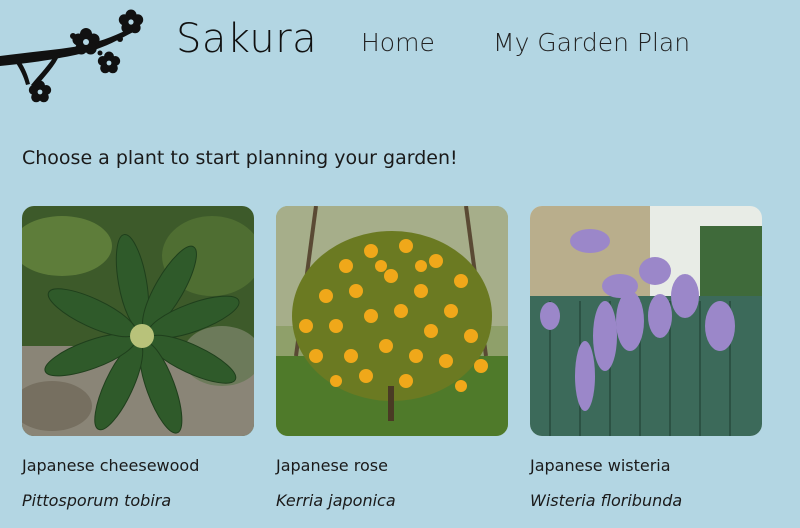 The width and height of the screenshot is (800, 528). I want to click on plant-common-name: Japanese wisteria, so click(600, 465).